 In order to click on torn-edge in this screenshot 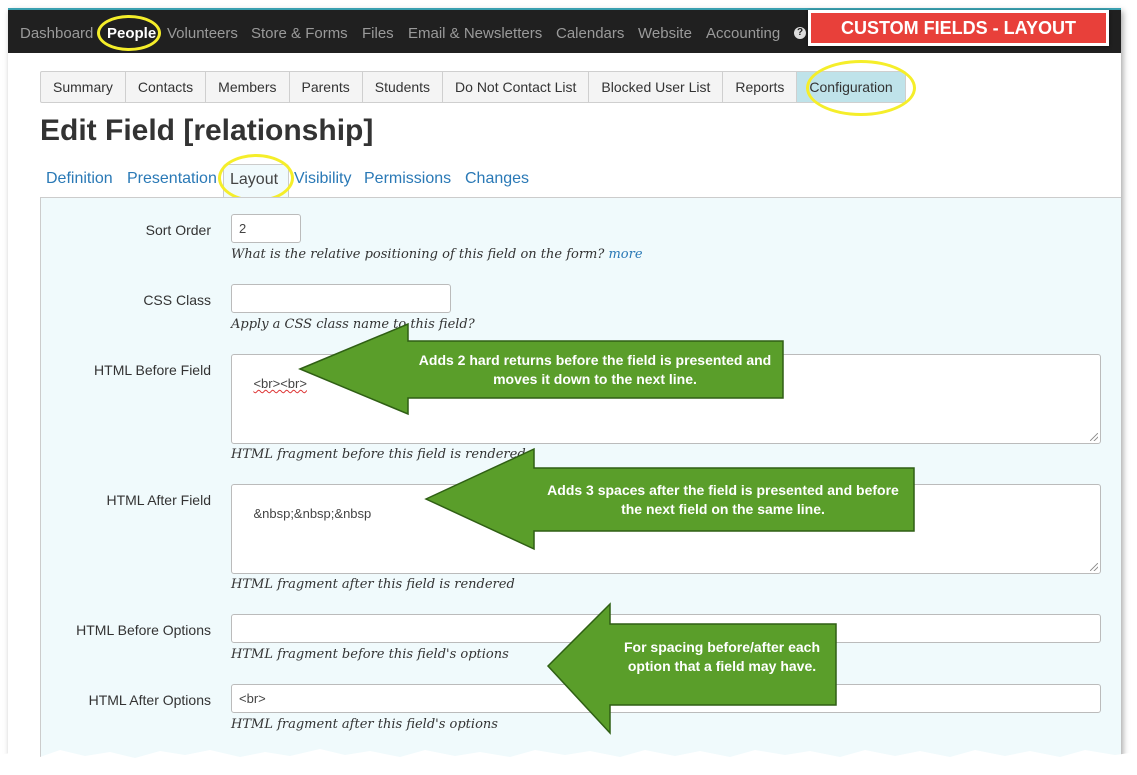, I will do `click(568, 762)`.